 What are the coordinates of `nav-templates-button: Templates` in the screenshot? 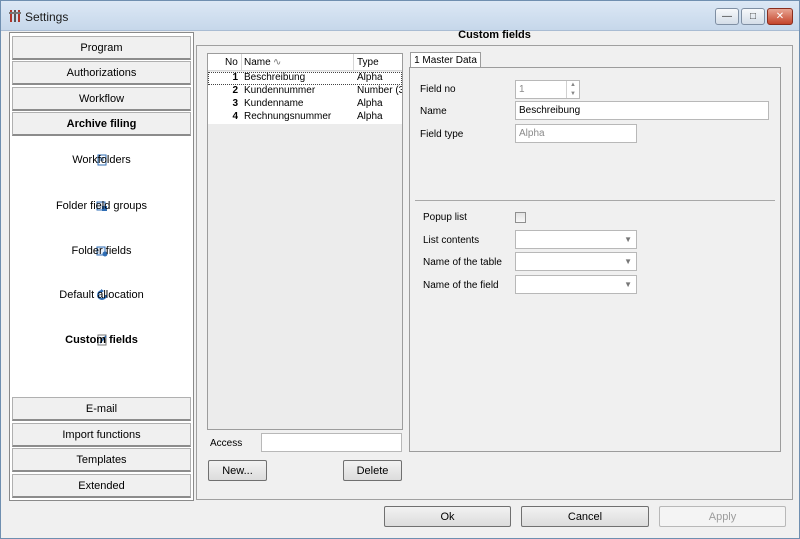 It's located at (101, 460).